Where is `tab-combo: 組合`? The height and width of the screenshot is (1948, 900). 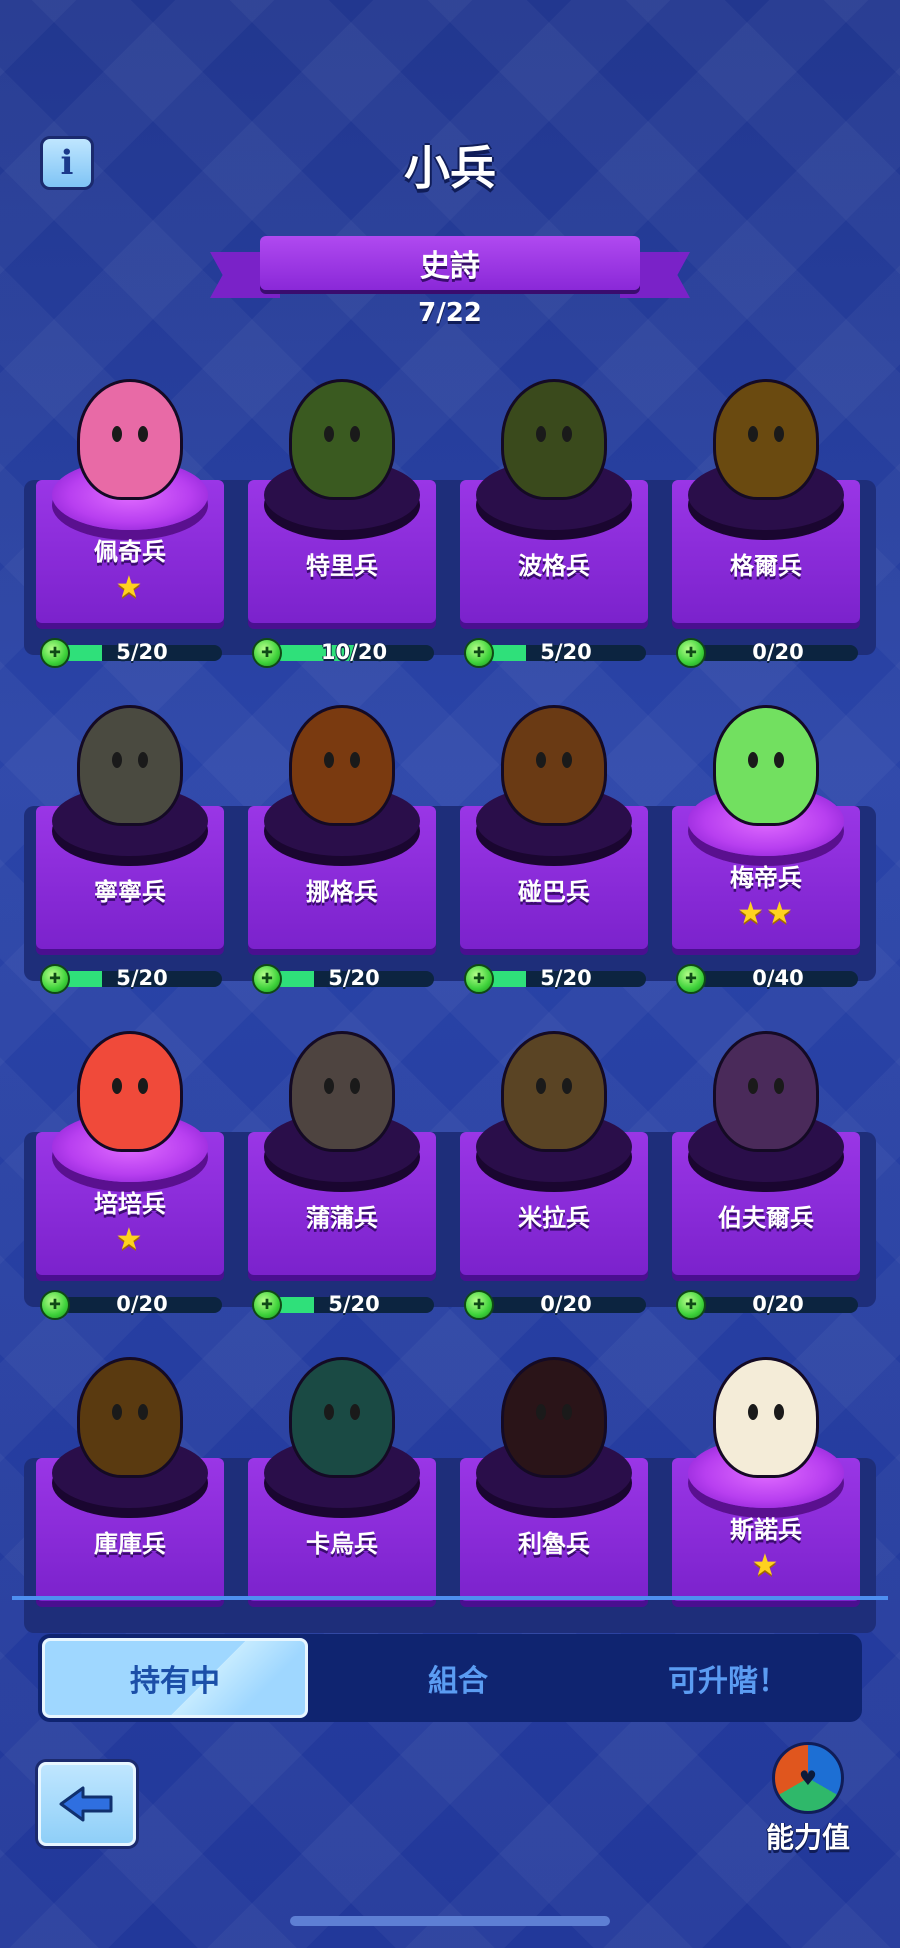
tab-combo: 組合 is located at coordinates (458, 1678).